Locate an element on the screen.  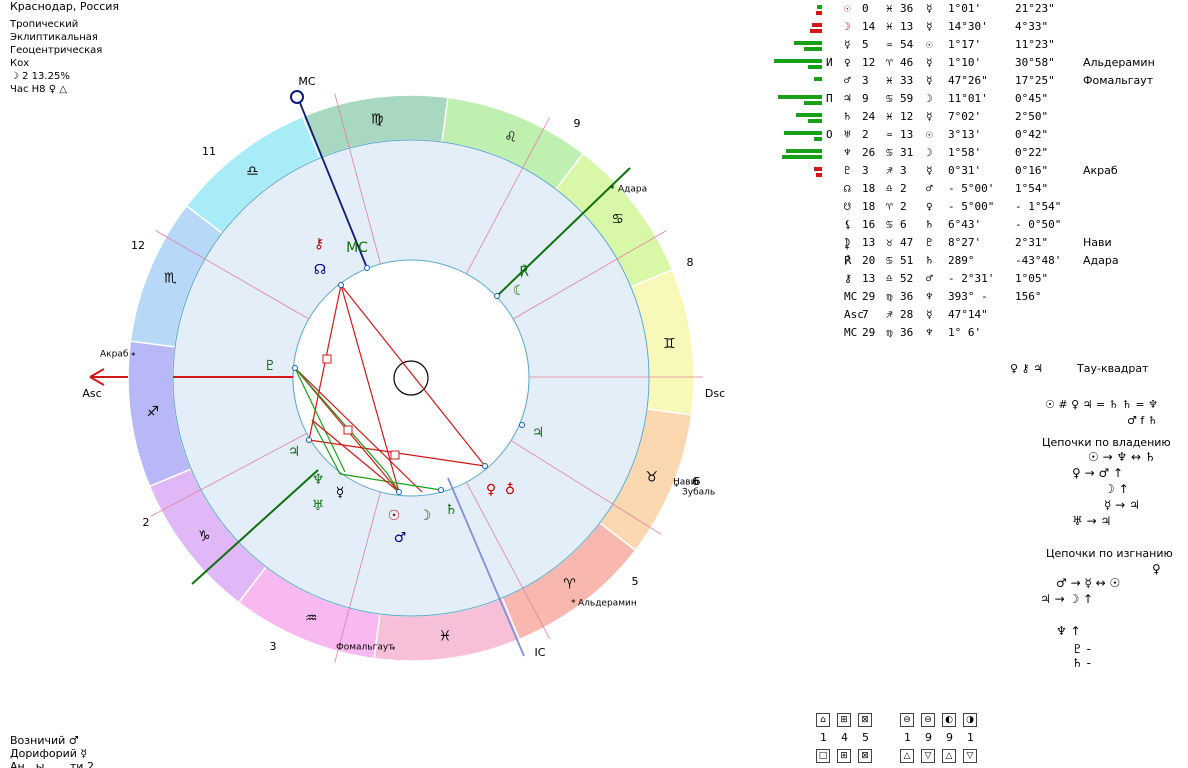
planet-sym: ☽ is located at coordinates (847, 26).